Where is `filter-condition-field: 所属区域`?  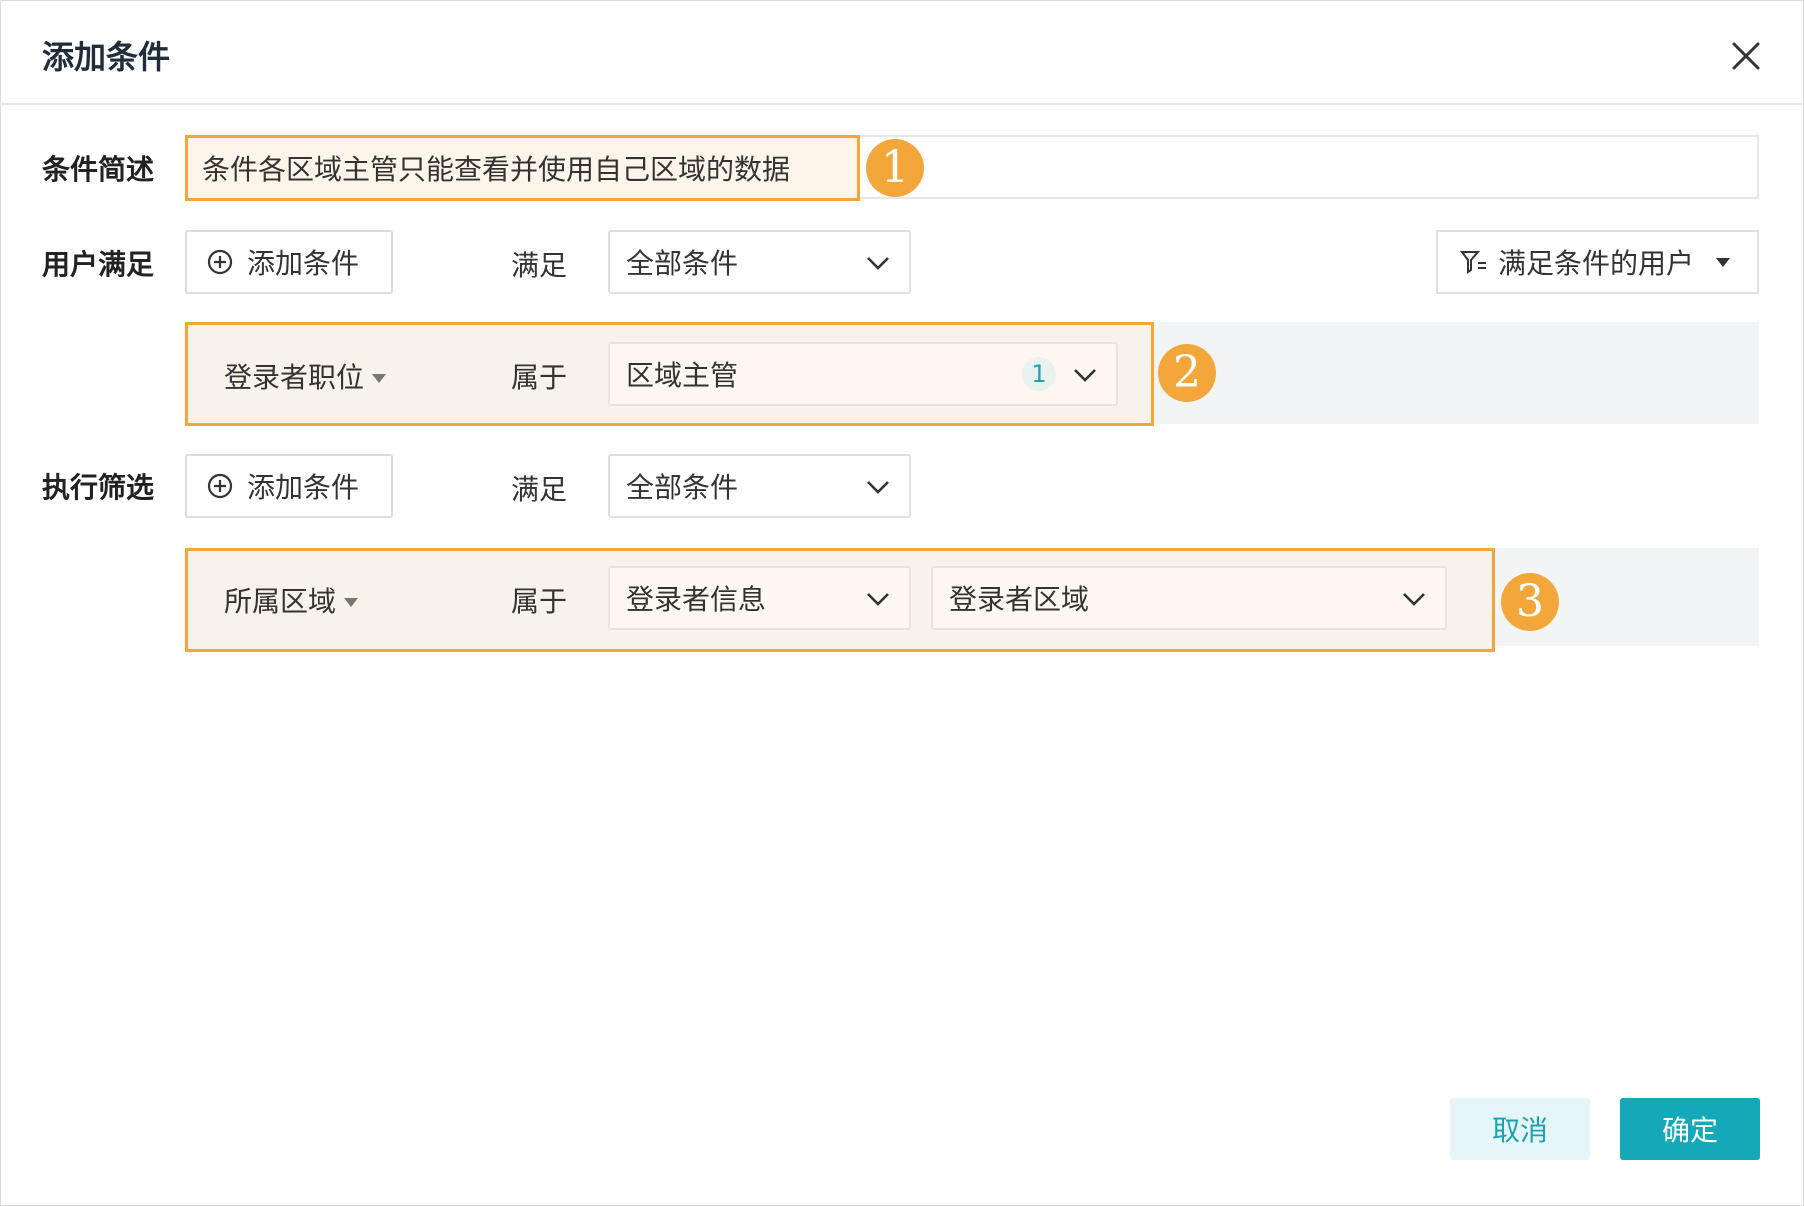 filter-condition-field: 所属区域 is located at coordinates (291, 600).